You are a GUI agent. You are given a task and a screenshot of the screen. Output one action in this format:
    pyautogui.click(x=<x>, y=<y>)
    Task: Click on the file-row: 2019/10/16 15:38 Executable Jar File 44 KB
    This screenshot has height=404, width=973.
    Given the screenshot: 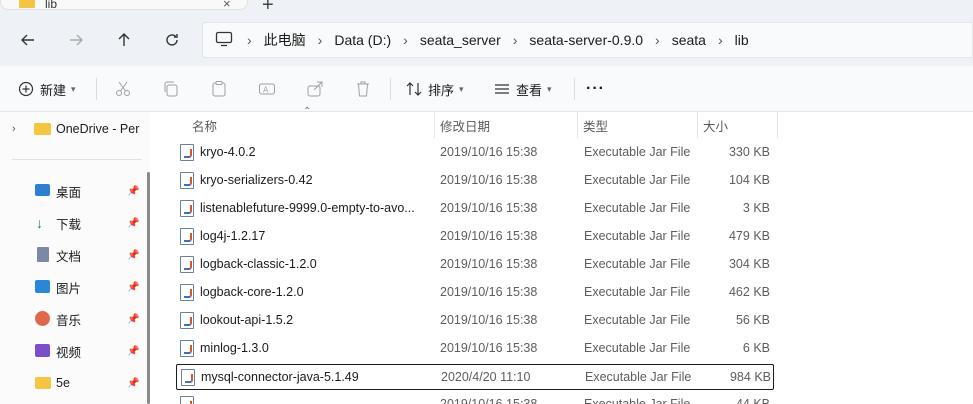 What is the action you would take?
    pyautogui.click(x=475, y=398)
    